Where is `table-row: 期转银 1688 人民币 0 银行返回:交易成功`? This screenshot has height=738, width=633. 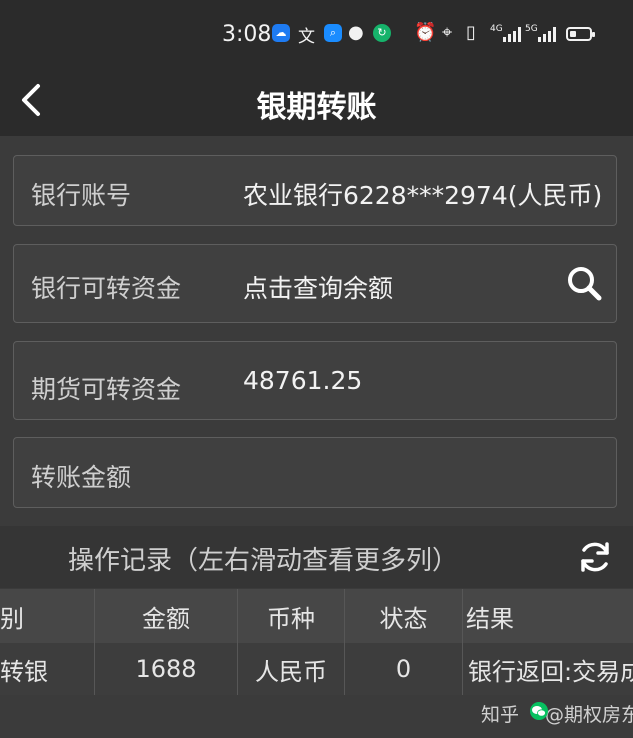 table-row: 期转银 1688 人民币 0 银行返回:交易成功 is located at coordinates (316, 669).